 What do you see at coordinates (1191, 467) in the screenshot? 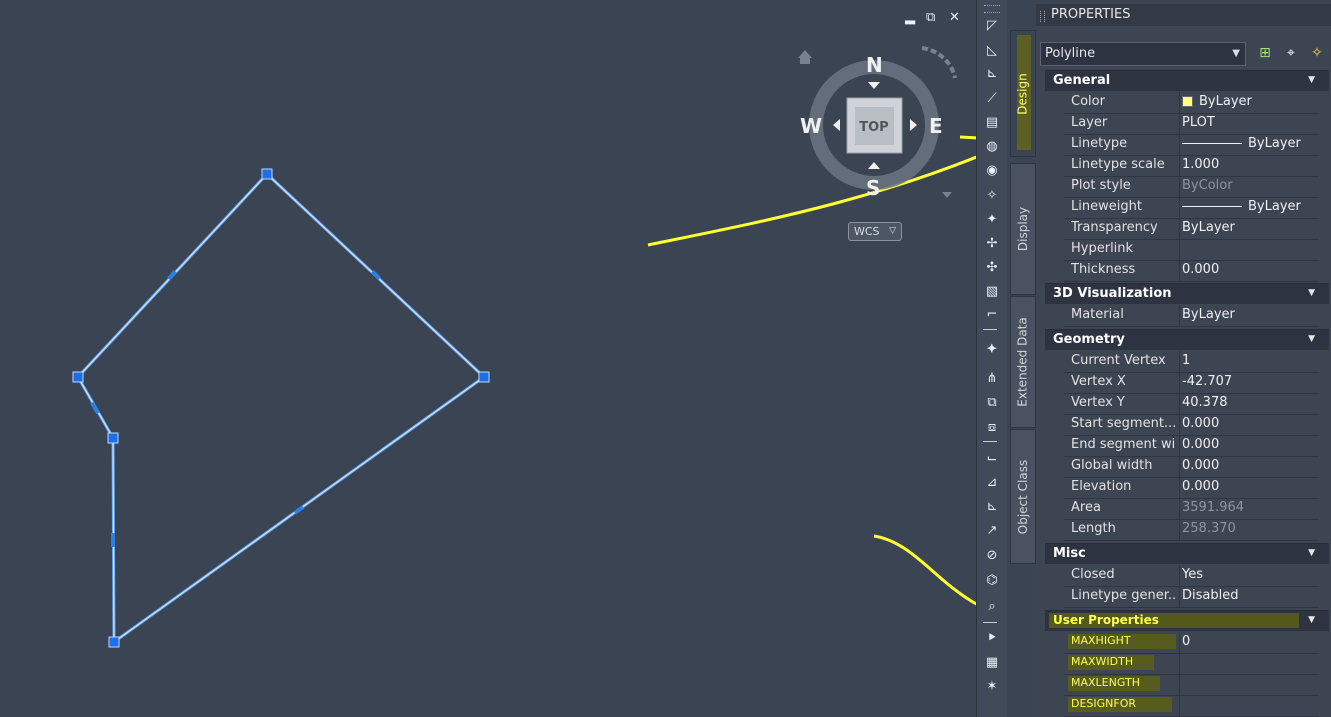
I see `prop-row: Global width 0.000` at bounding box center [1191, 467].